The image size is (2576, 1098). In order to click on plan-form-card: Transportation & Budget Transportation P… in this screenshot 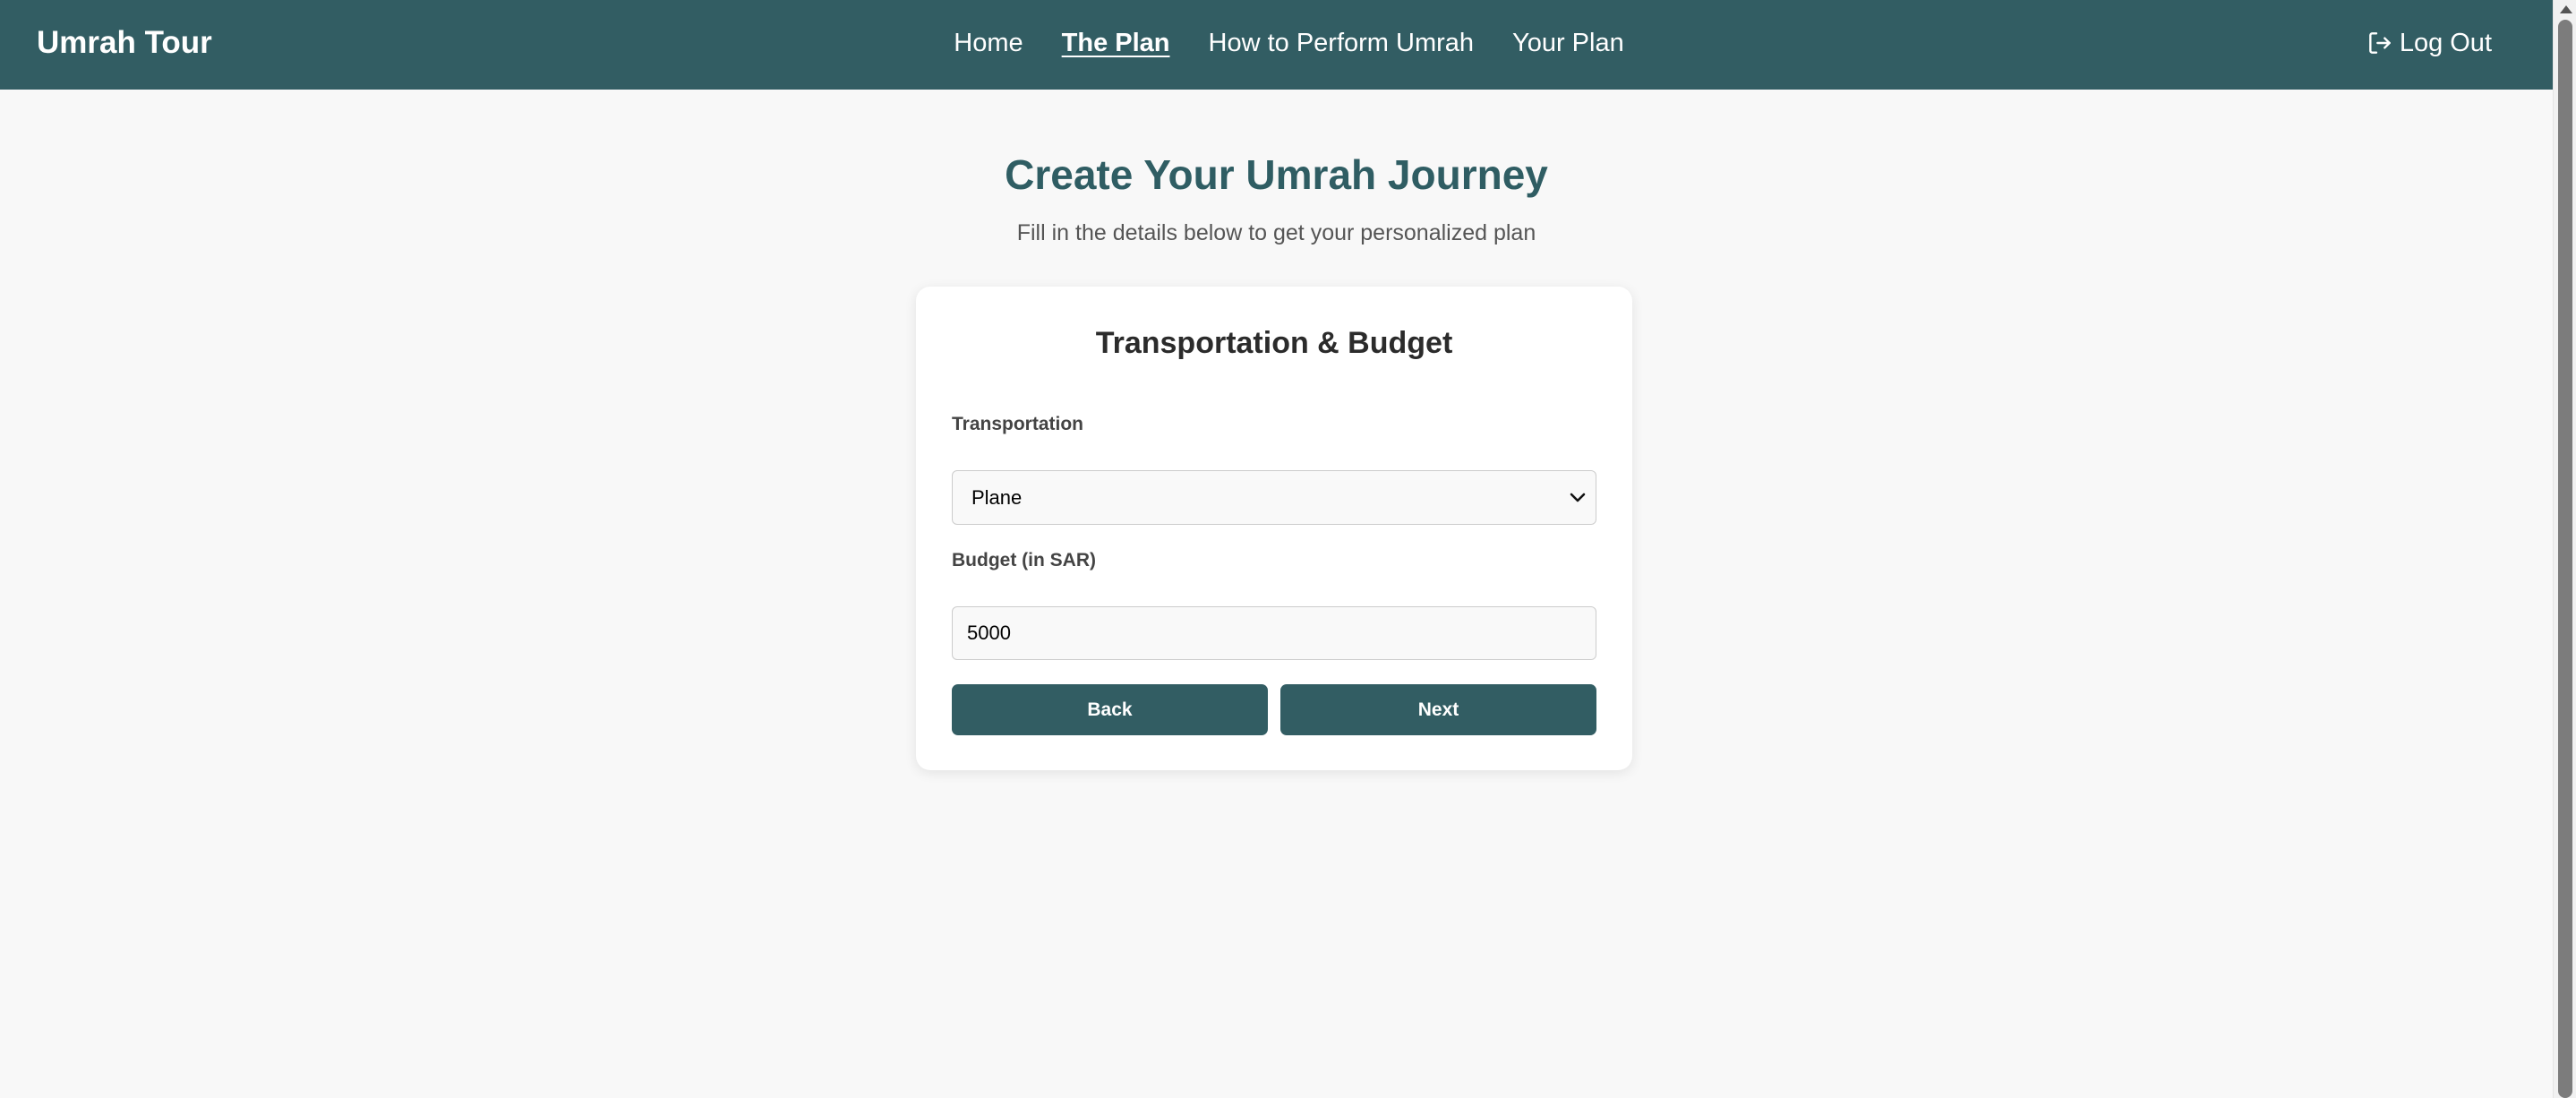, I will do `click(1274, 528)`.